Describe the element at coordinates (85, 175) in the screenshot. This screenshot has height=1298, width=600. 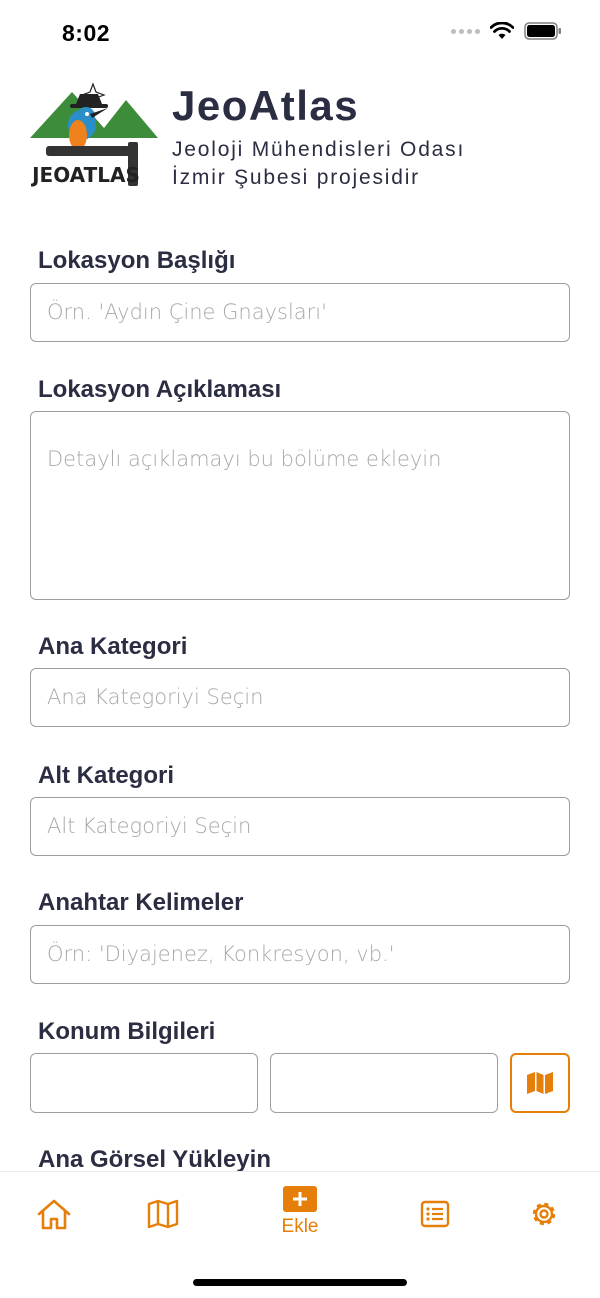
I see `svg-text: JEOATLAS` at that location.